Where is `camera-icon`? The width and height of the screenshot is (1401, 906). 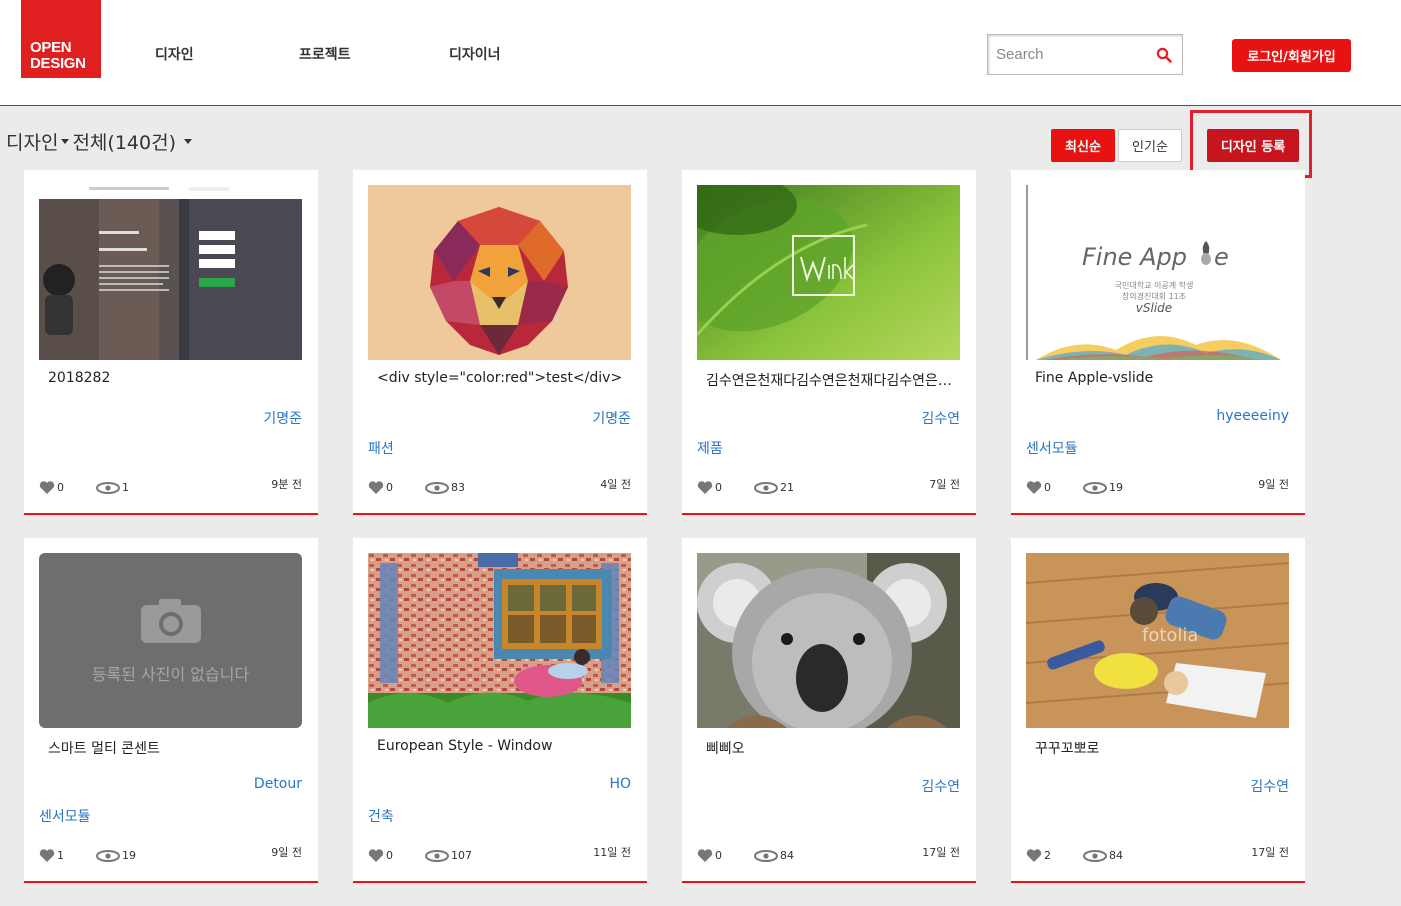 camera-icon is located at coordinates (171, 621).